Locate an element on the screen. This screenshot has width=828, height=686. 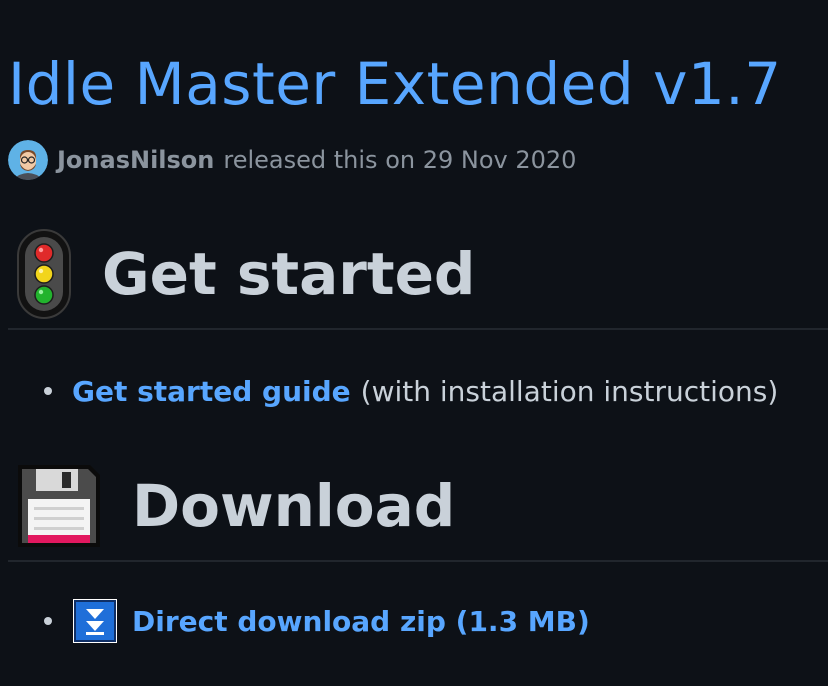
floppy-disk-icon is located at coordinates (59, 506).